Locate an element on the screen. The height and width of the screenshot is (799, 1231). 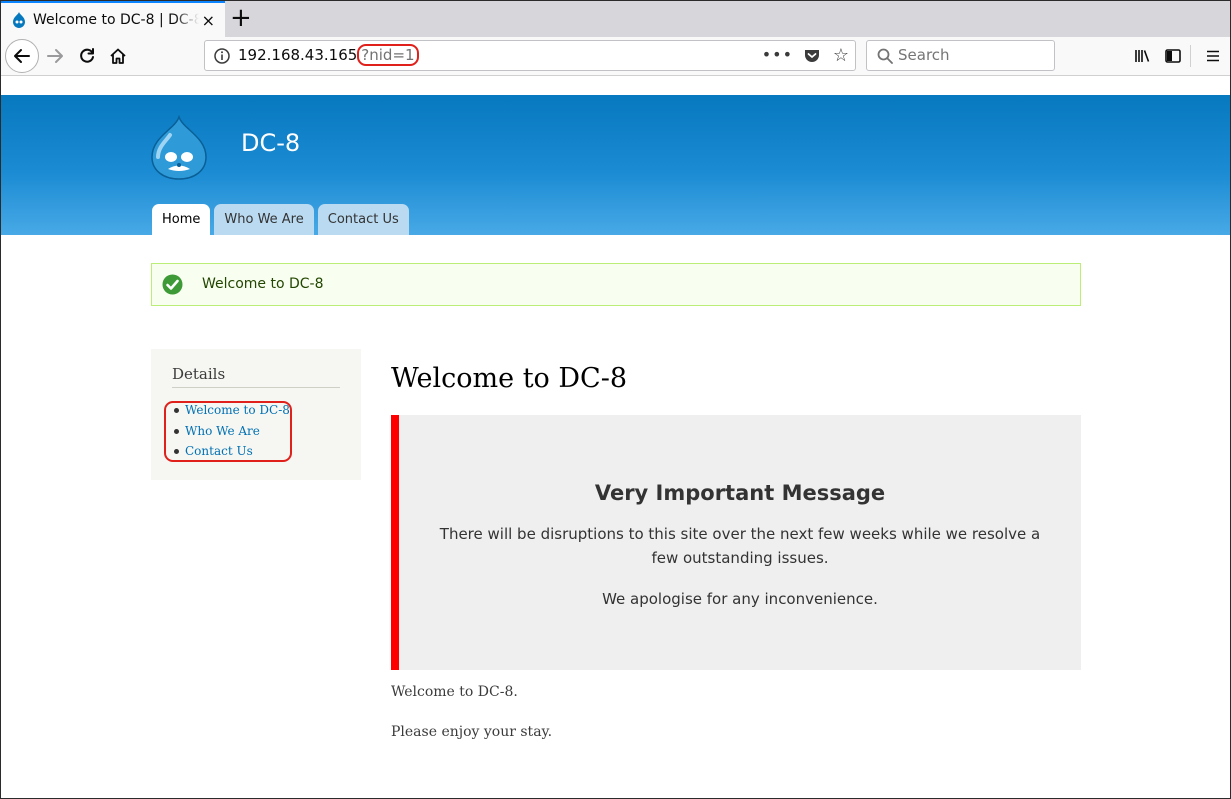
drupal-favicon-icon is located at coordinates (19, 20).